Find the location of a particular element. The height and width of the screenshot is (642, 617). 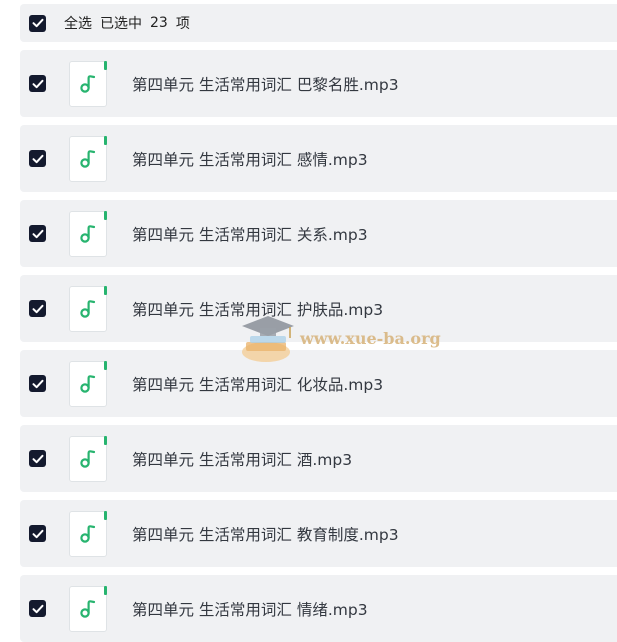

file-row: 第四单元 生活常用词汇 感情.mp3 is located at coordinates (318, 158).